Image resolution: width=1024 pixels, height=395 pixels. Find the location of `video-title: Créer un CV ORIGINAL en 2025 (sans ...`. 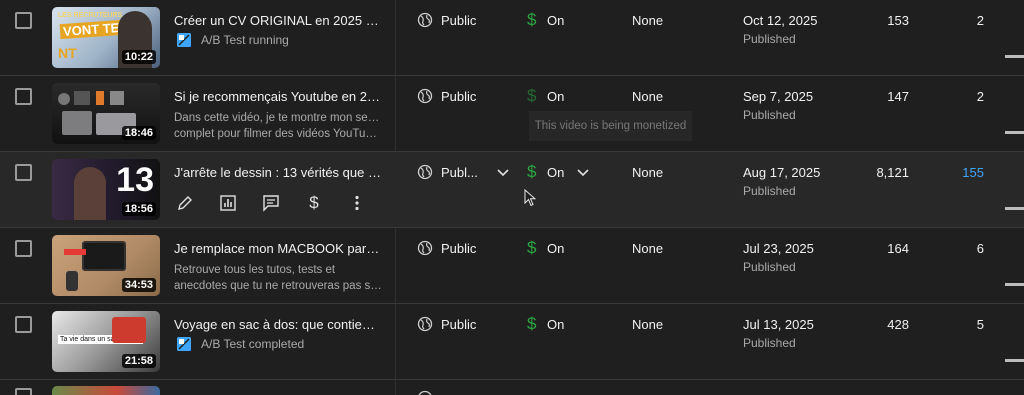

video-title: Créer un CV ORIGINAL en 2025 (sans ... is located at coordinates (278, 20).